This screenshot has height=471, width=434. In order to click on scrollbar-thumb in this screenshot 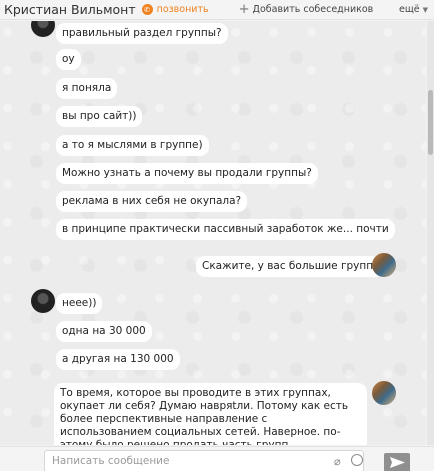, I will do `click(430, 122)`.